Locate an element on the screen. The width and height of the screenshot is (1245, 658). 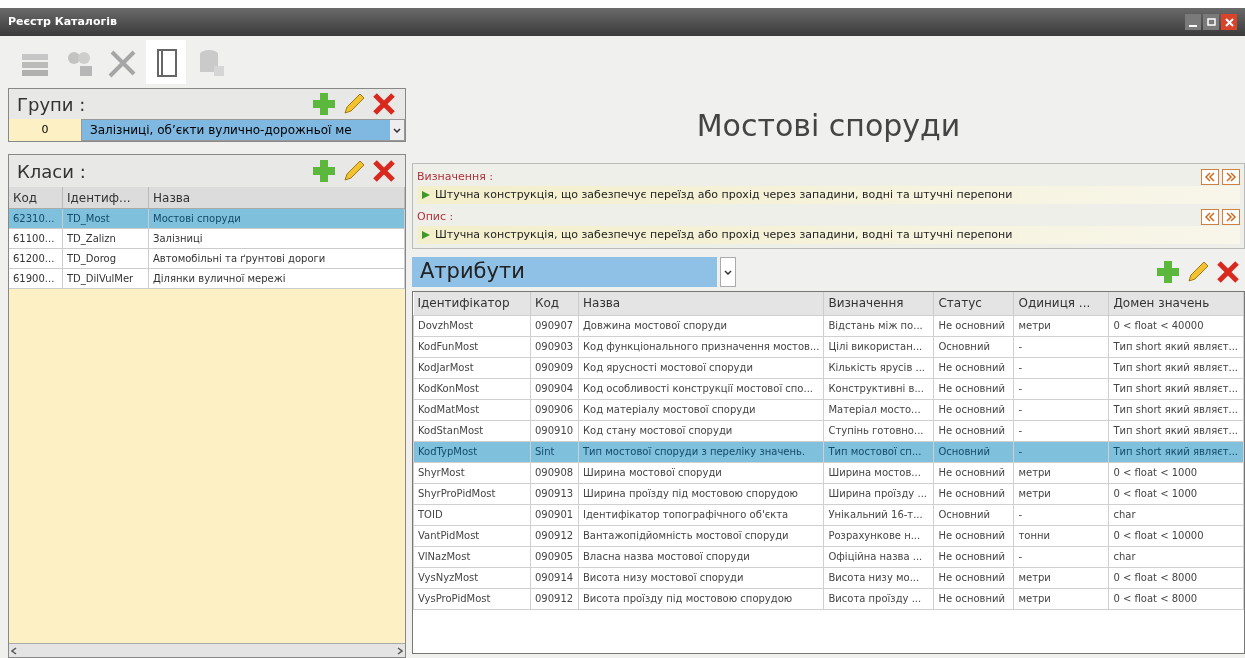
attribute-row: ShyrProPidMost 090913 Ширина проїзду під мостовою спорудою Ширина проїзду ... Не основний метри 0 < float < 1000 is located at coordinates (828, 493).